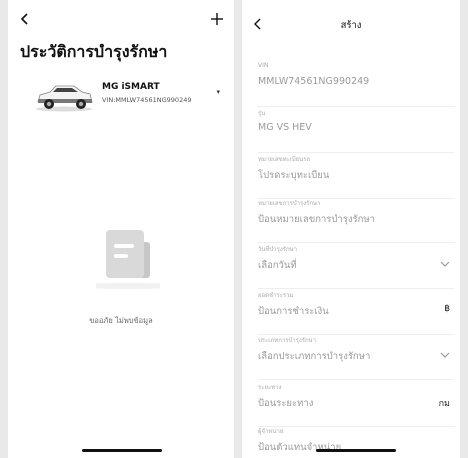 Image resolution: width=468 pixels, height=458 pixels. Describe the element at coordinates (289, 203) in the screenshot. I see `field-label: หมายเลขการบำรุงรักษา` at that location.